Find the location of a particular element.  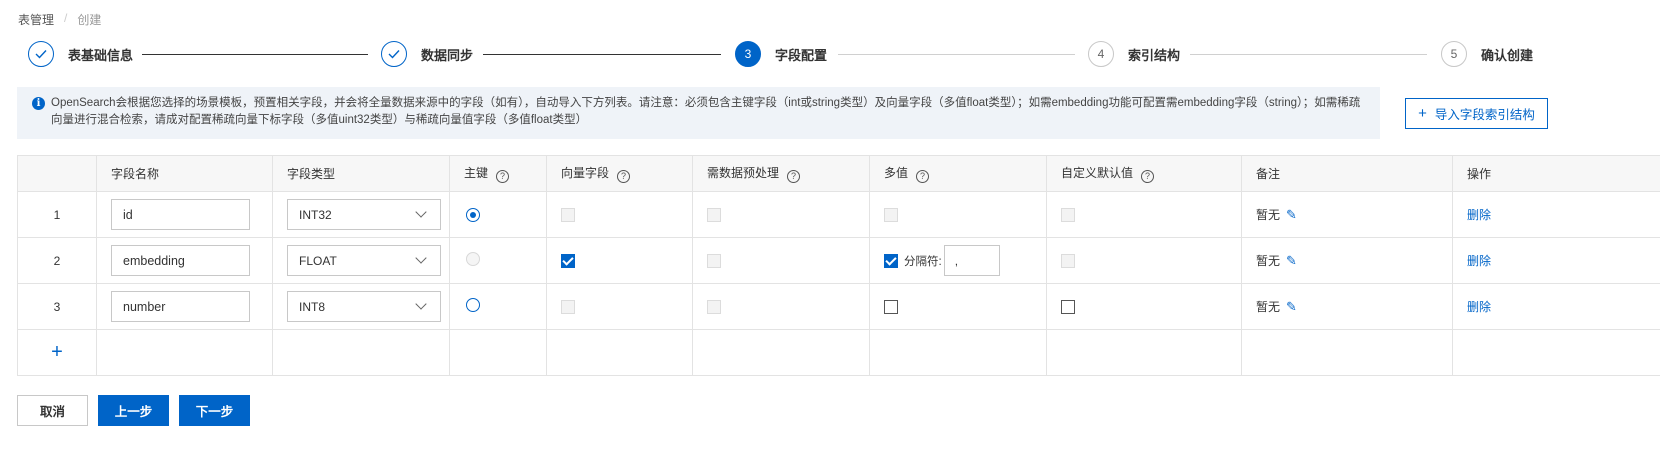

step-1: 表基础信息 is located at coordinates (80, 54).